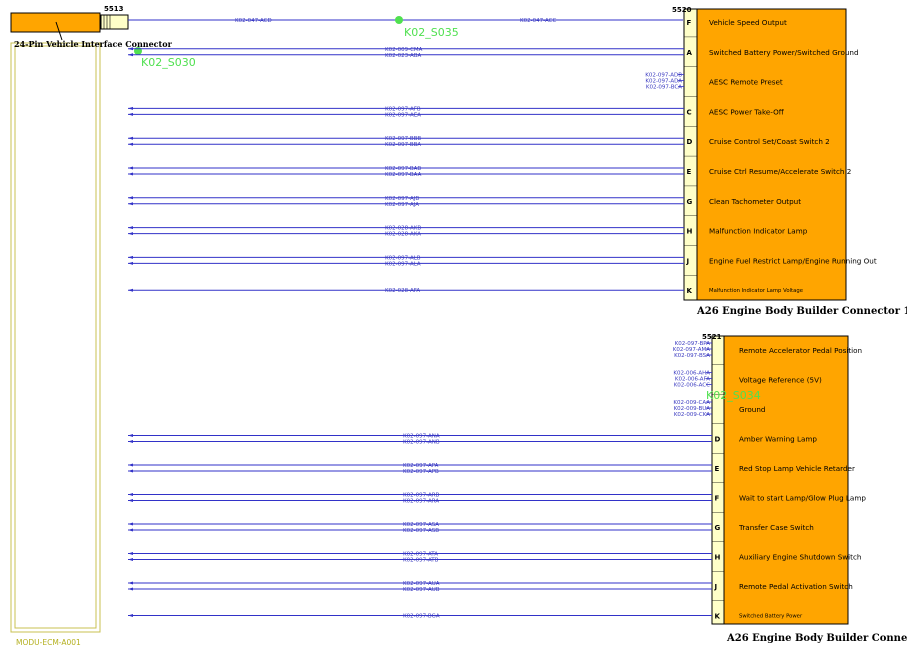 The image size is (907, 649). Describe the element at coordinates (801, 311) in the screenshot. I see `connector-1-title: A26 Engine Body Builder Connector 1` at that location.